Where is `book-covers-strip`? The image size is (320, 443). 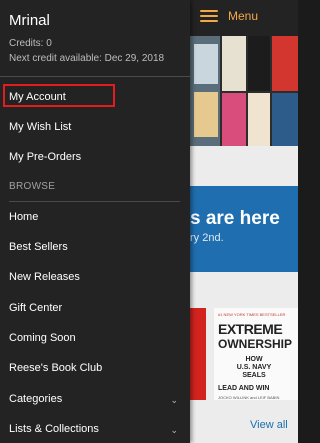
book-covers-strip is located at coordinates (244, 91).